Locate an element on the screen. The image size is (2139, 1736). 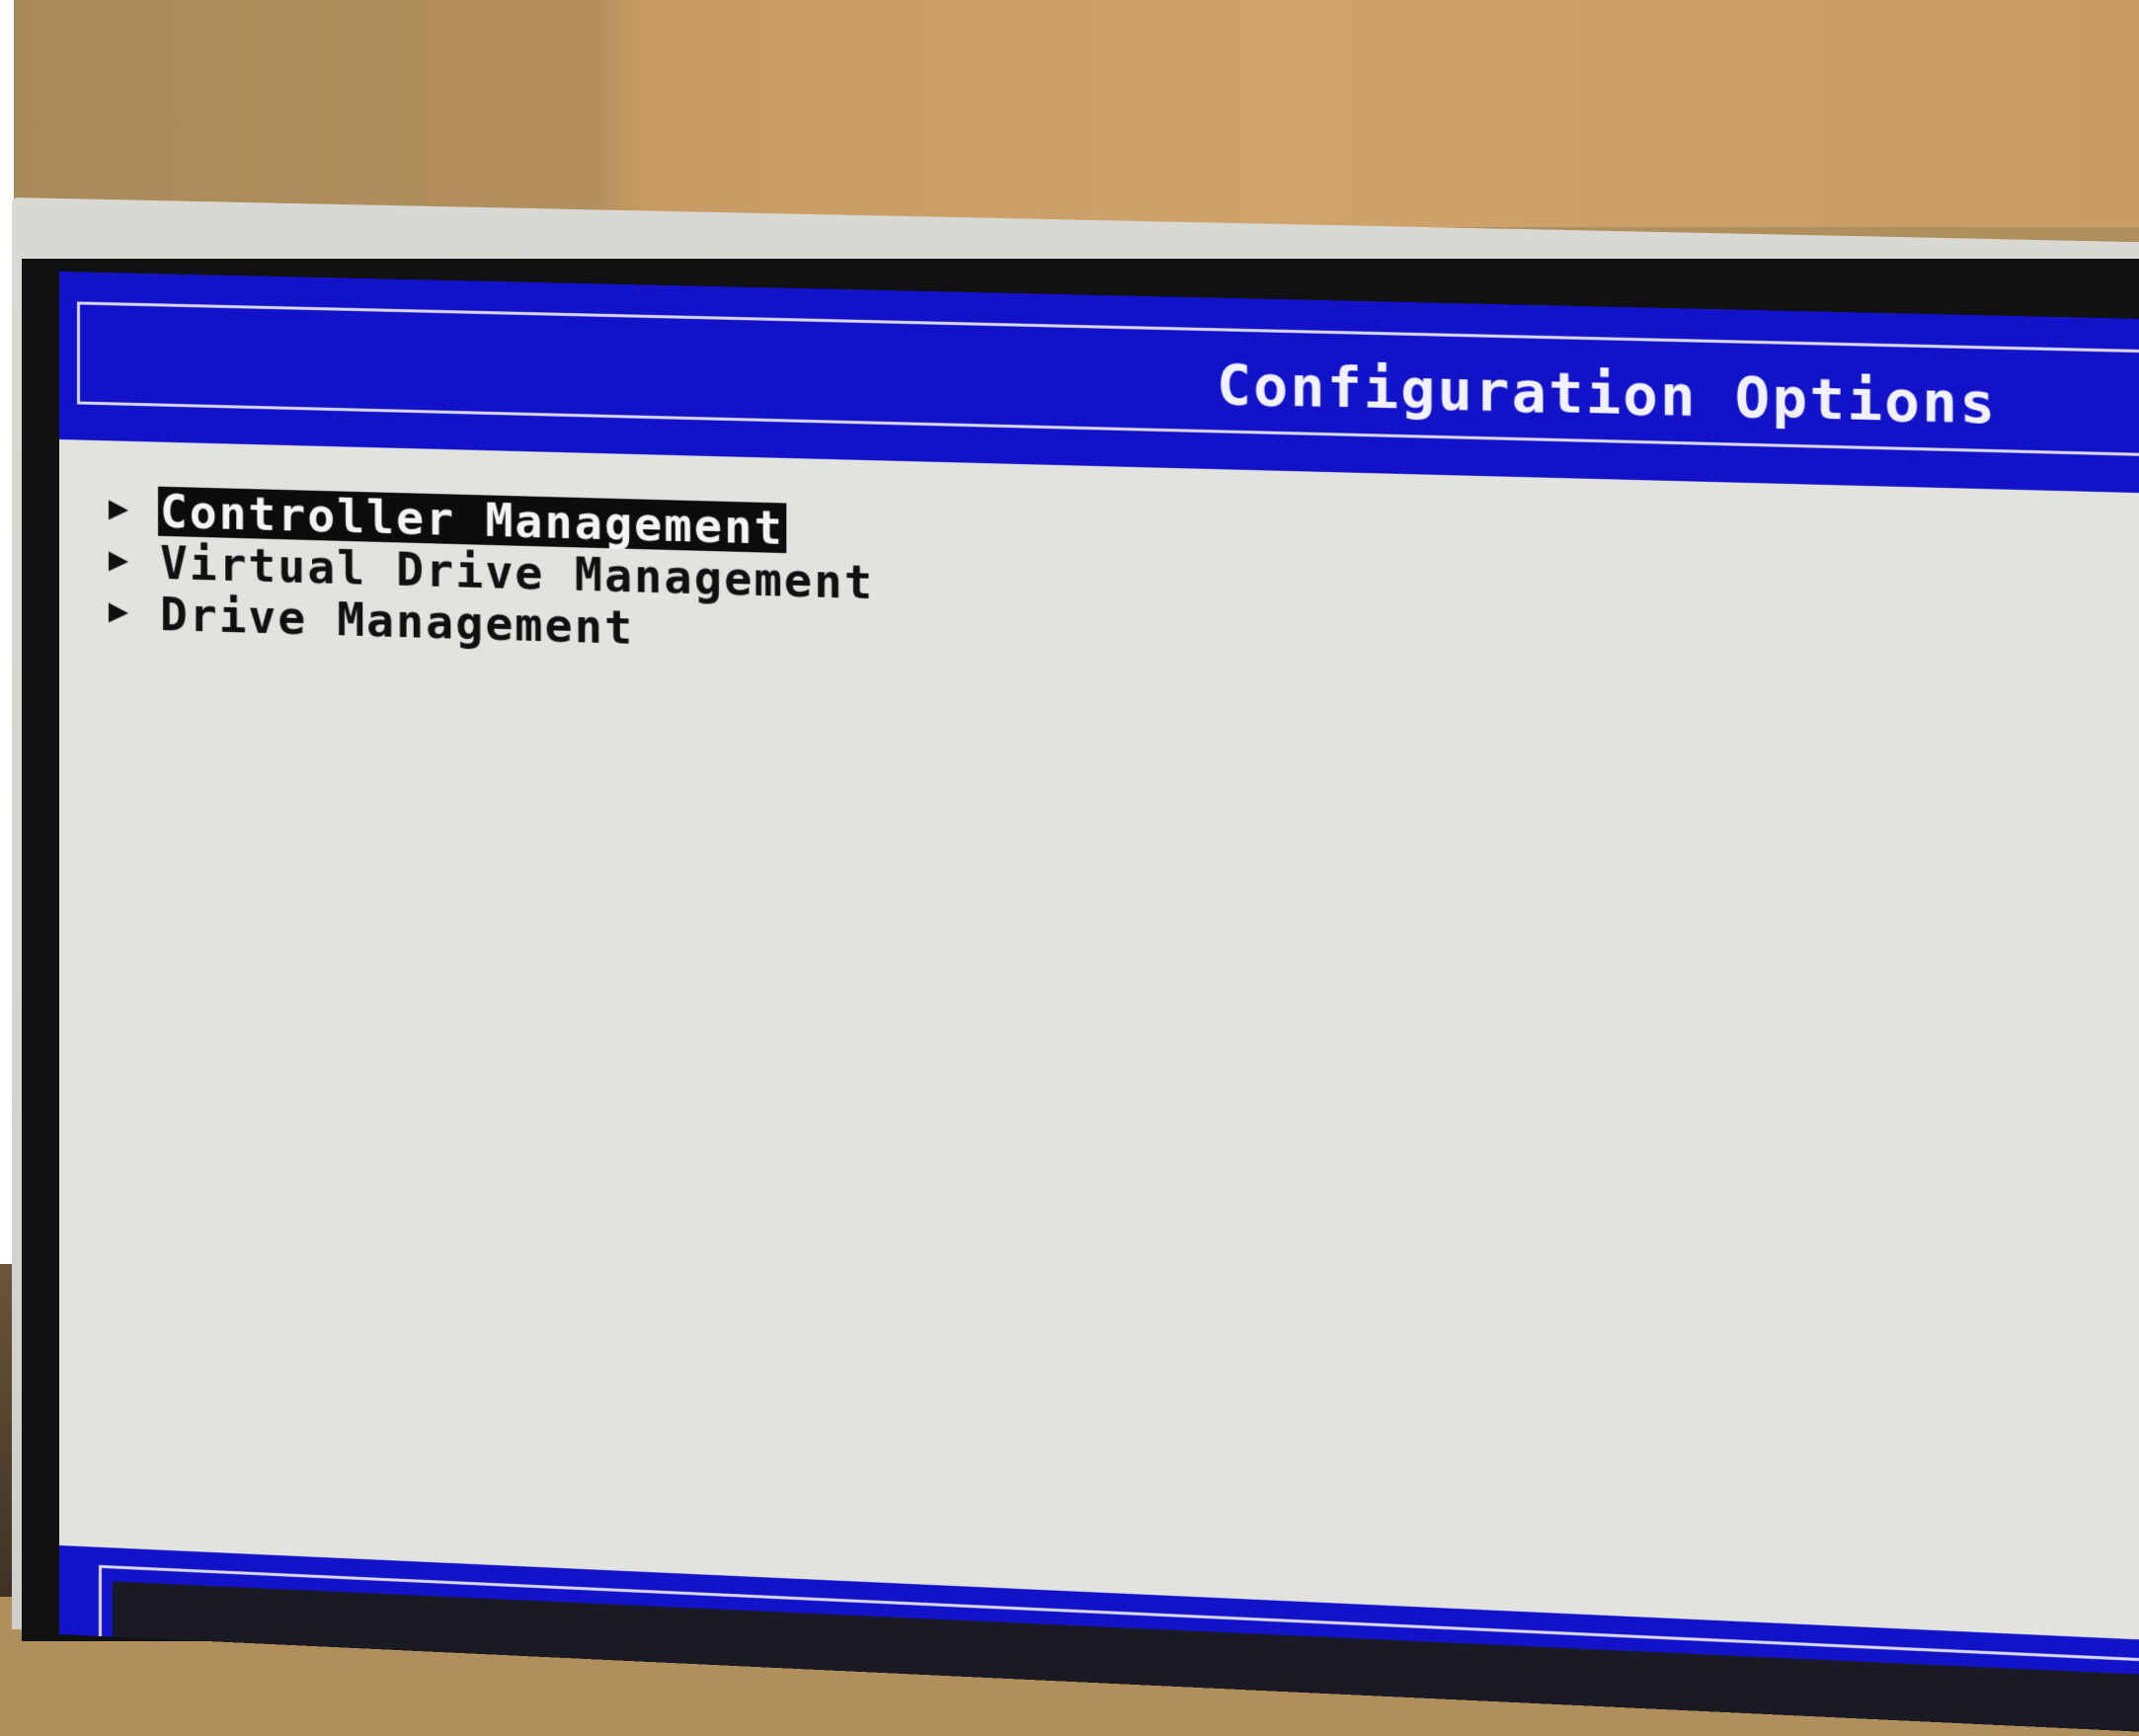
menu-item-label: Drive Management is located at coordinates (398, 621).